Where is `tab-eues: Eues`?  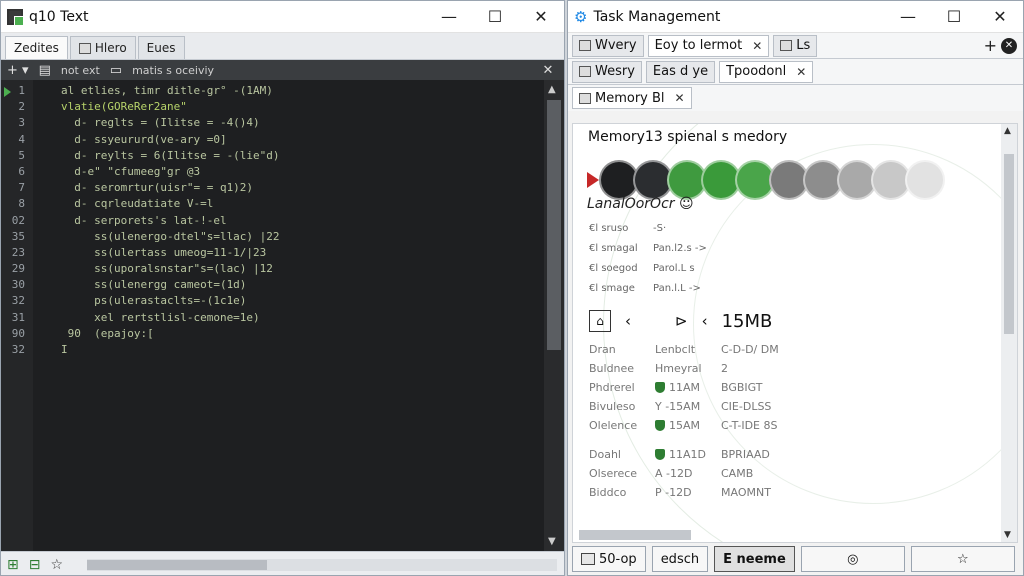
tab-eues: Eues is located at coordinates (161, 47).